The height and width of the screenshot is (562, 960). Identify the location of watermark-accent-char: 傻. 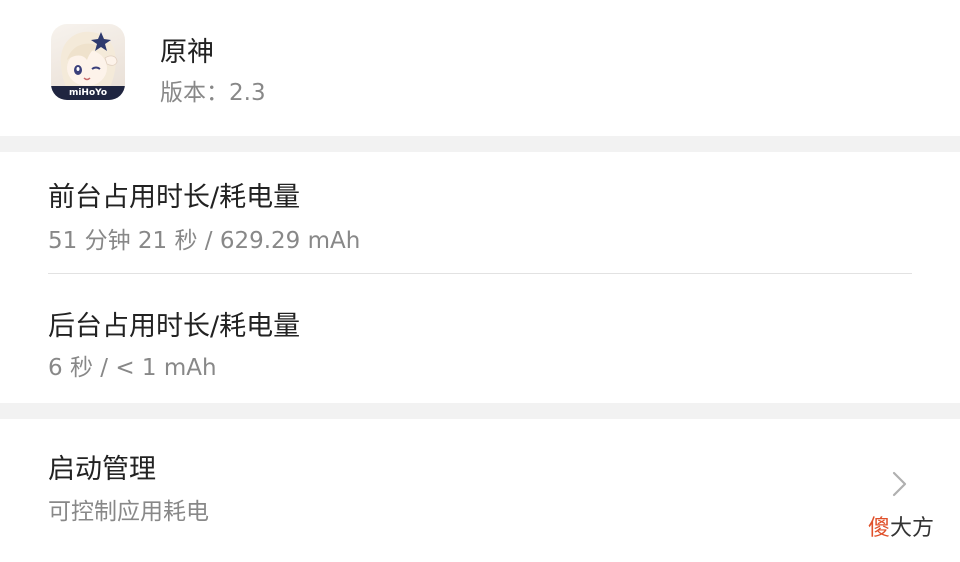
(879, 528).